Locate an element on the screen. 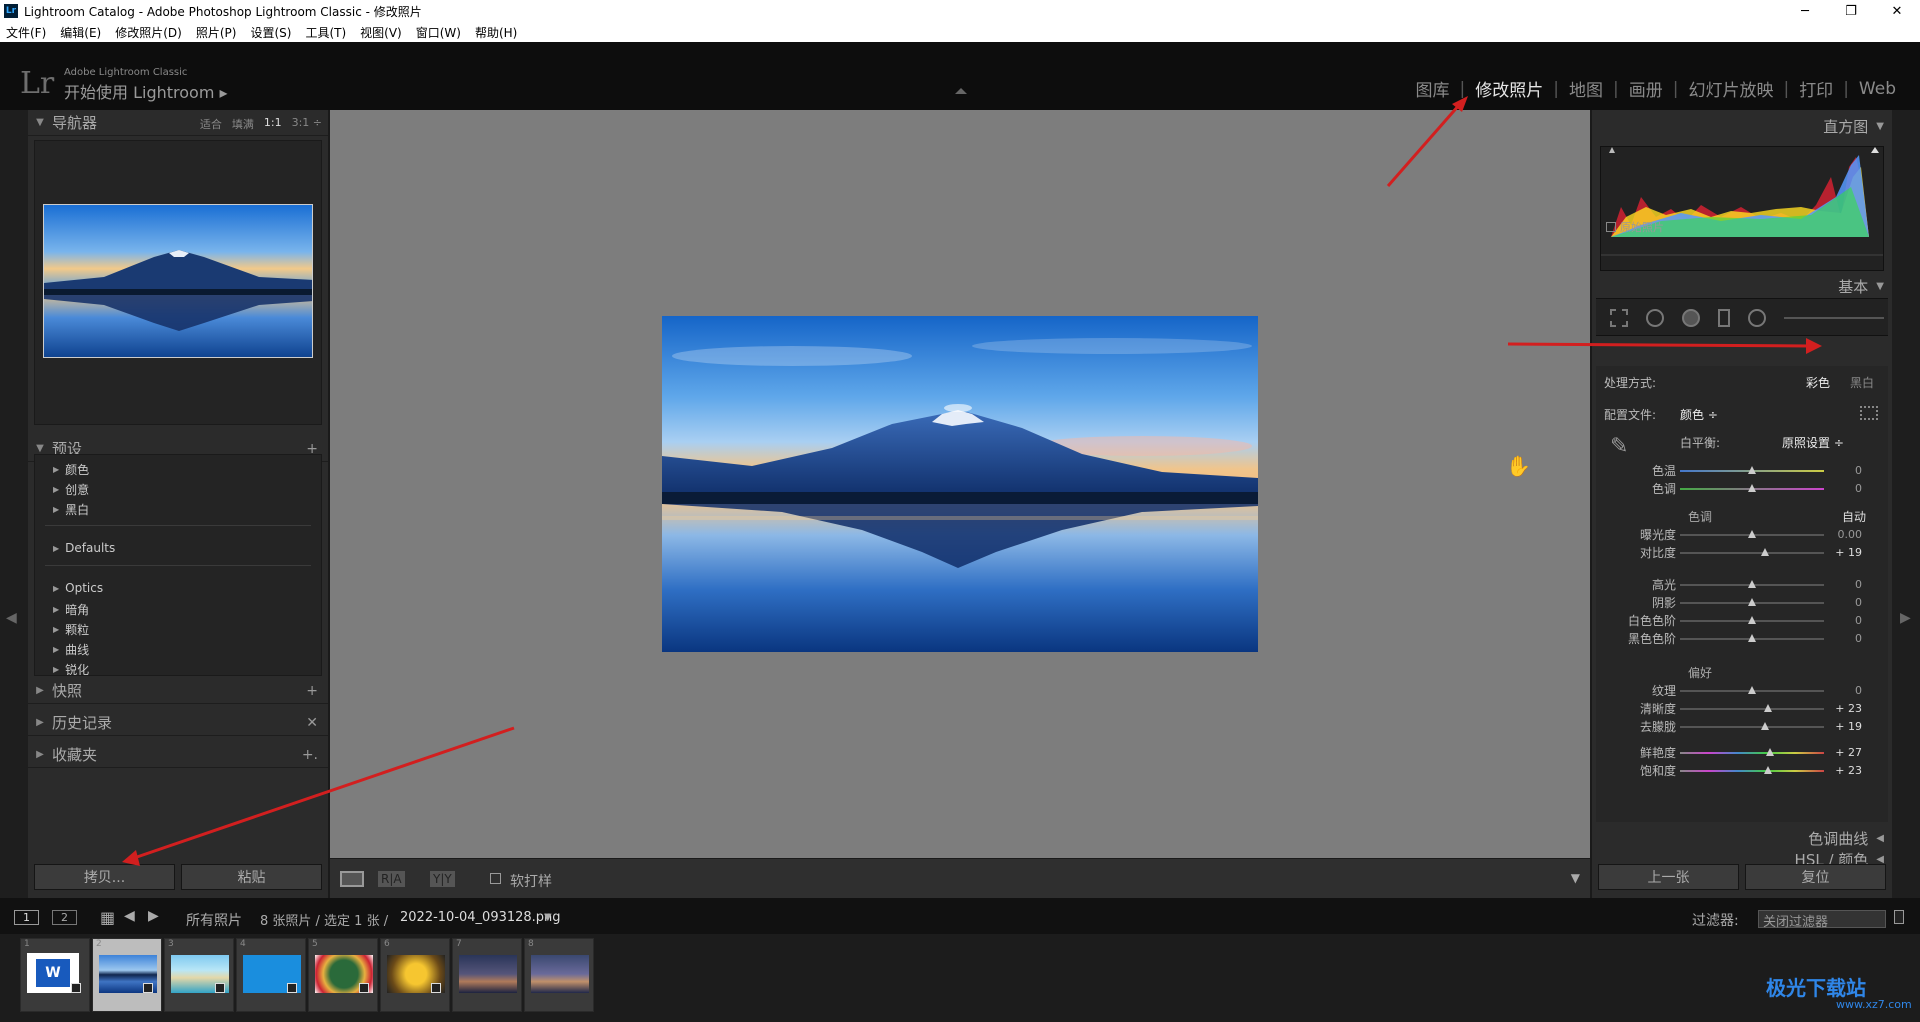 Image resolution: width=1920 pixels, height=1022 pixels. preset-folder-bw: ▶ 黑白 is located at coordinates (71, 509).